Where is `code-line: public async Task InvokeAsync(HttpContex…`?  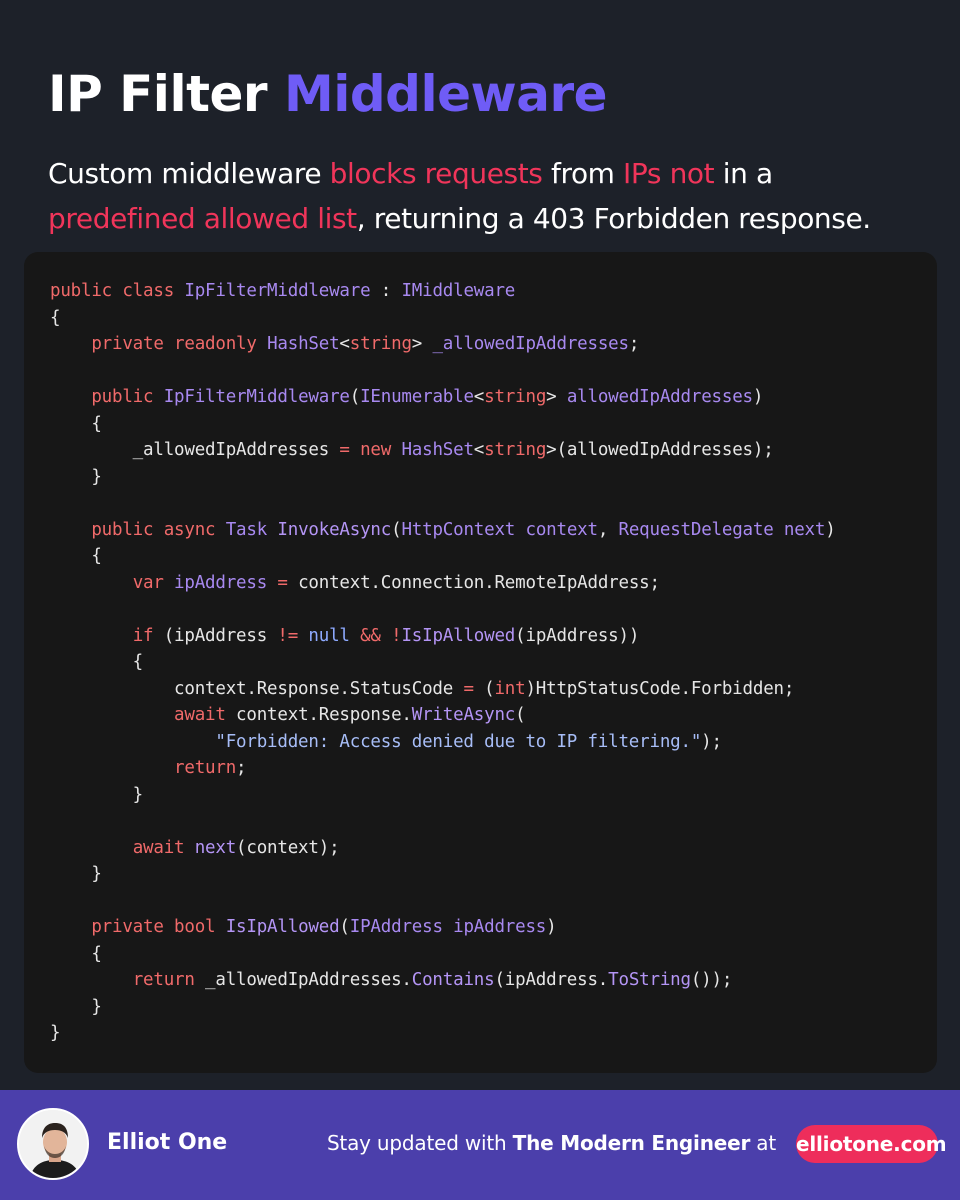 code-line: public async Task InvokeAsync(HttpContex… is located at coordinates (443, 530).